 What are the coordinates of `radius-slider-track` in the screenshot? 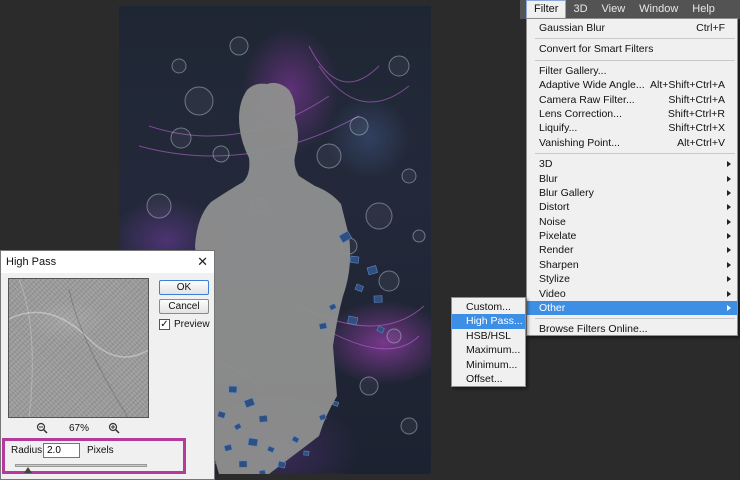 It's located at (81, 465).